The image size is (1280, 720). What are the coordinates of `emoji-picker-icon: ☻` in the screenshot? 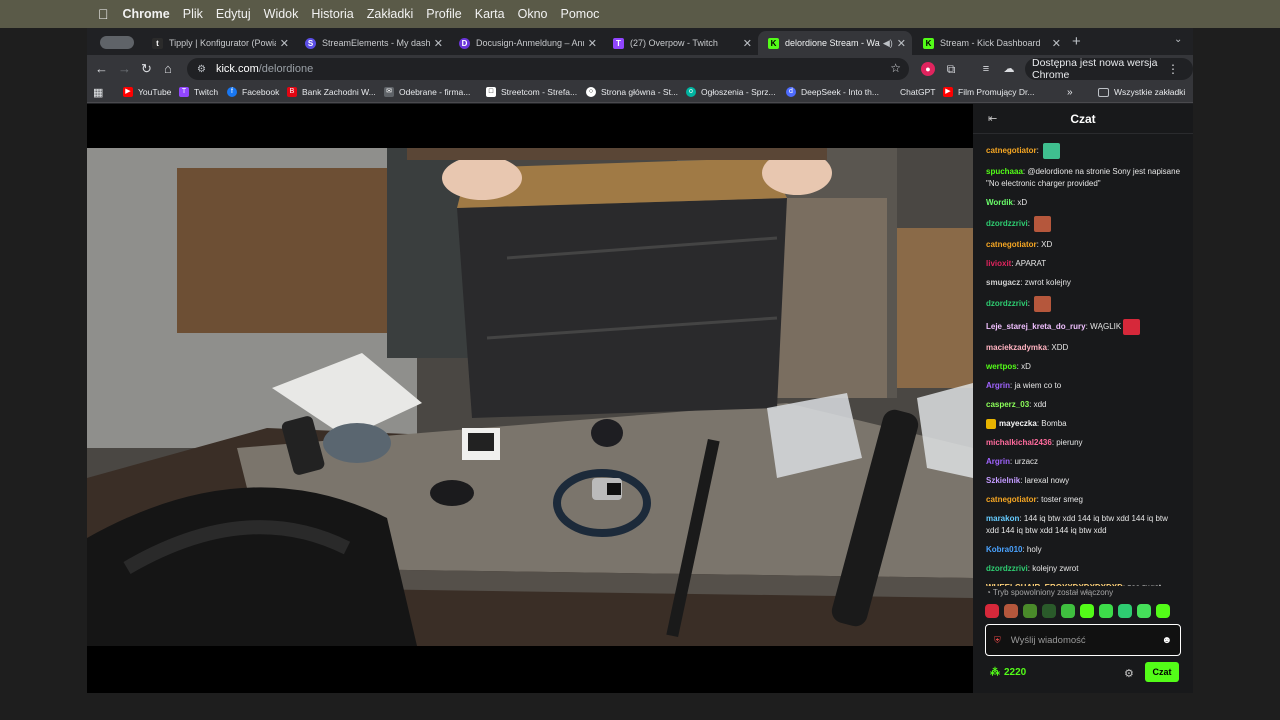 It's located at (1166, 640).